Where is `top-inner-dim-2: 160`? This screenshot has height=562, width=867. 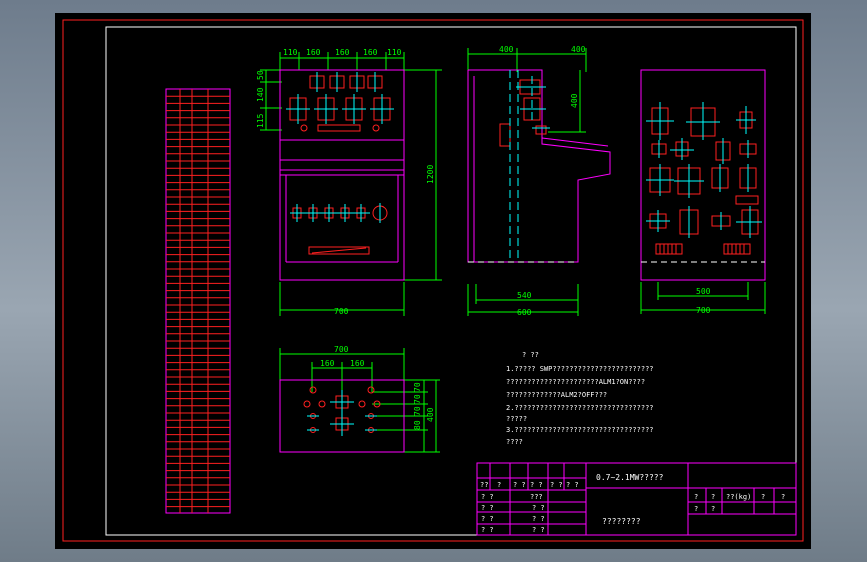
top-inner-dim-2: 160 is located at coordinates (357, 363).